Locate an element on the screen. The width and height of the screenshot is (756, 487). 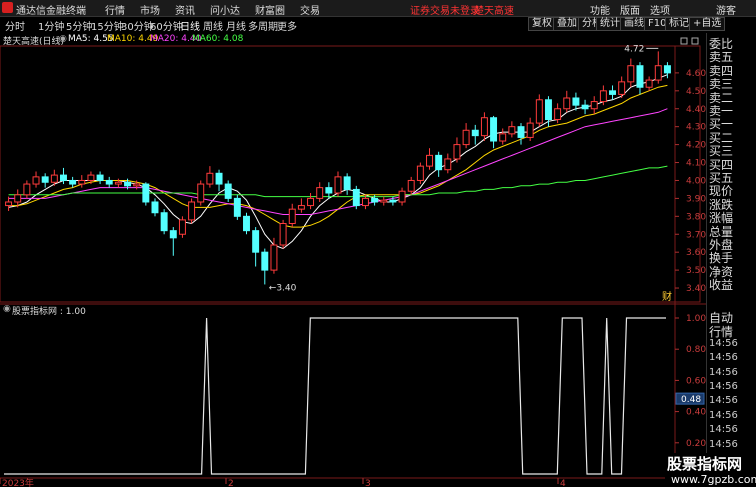
time-tick-label: 2023年 is located at coordinates (18, 482).